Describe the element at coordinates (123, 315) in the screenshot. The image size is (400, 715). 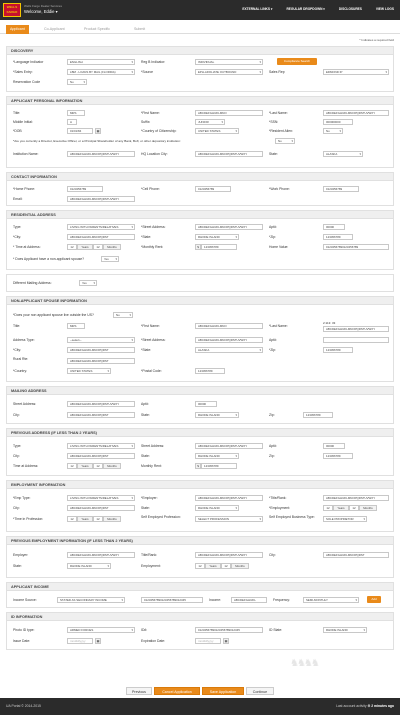
I see `outside-us-select: No` at that location.